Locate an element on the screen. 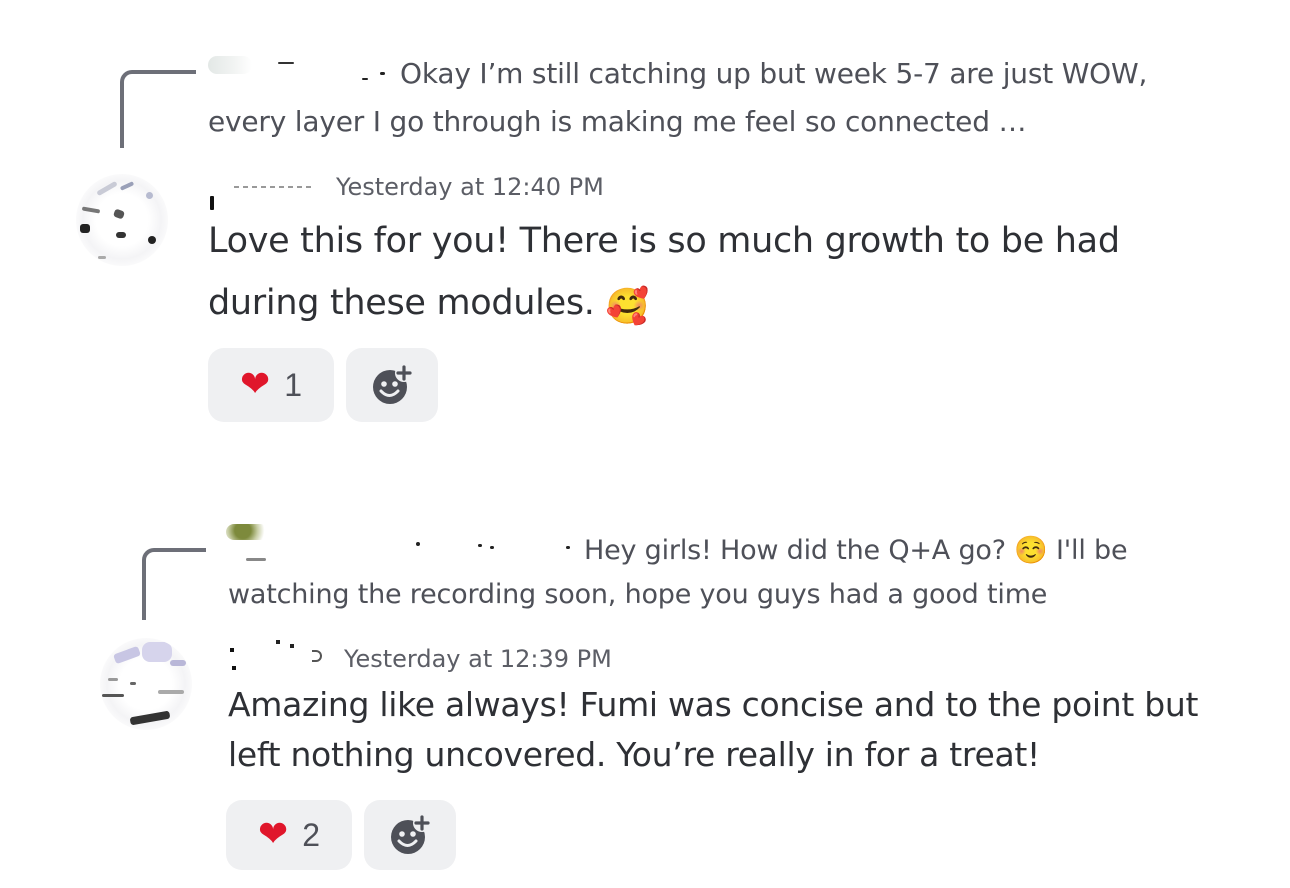 Image resolution: width=1290 pixels, height=888 pixels. smiling-face-hearts-emoji: 🥰 is located at coordinates (627, 307).